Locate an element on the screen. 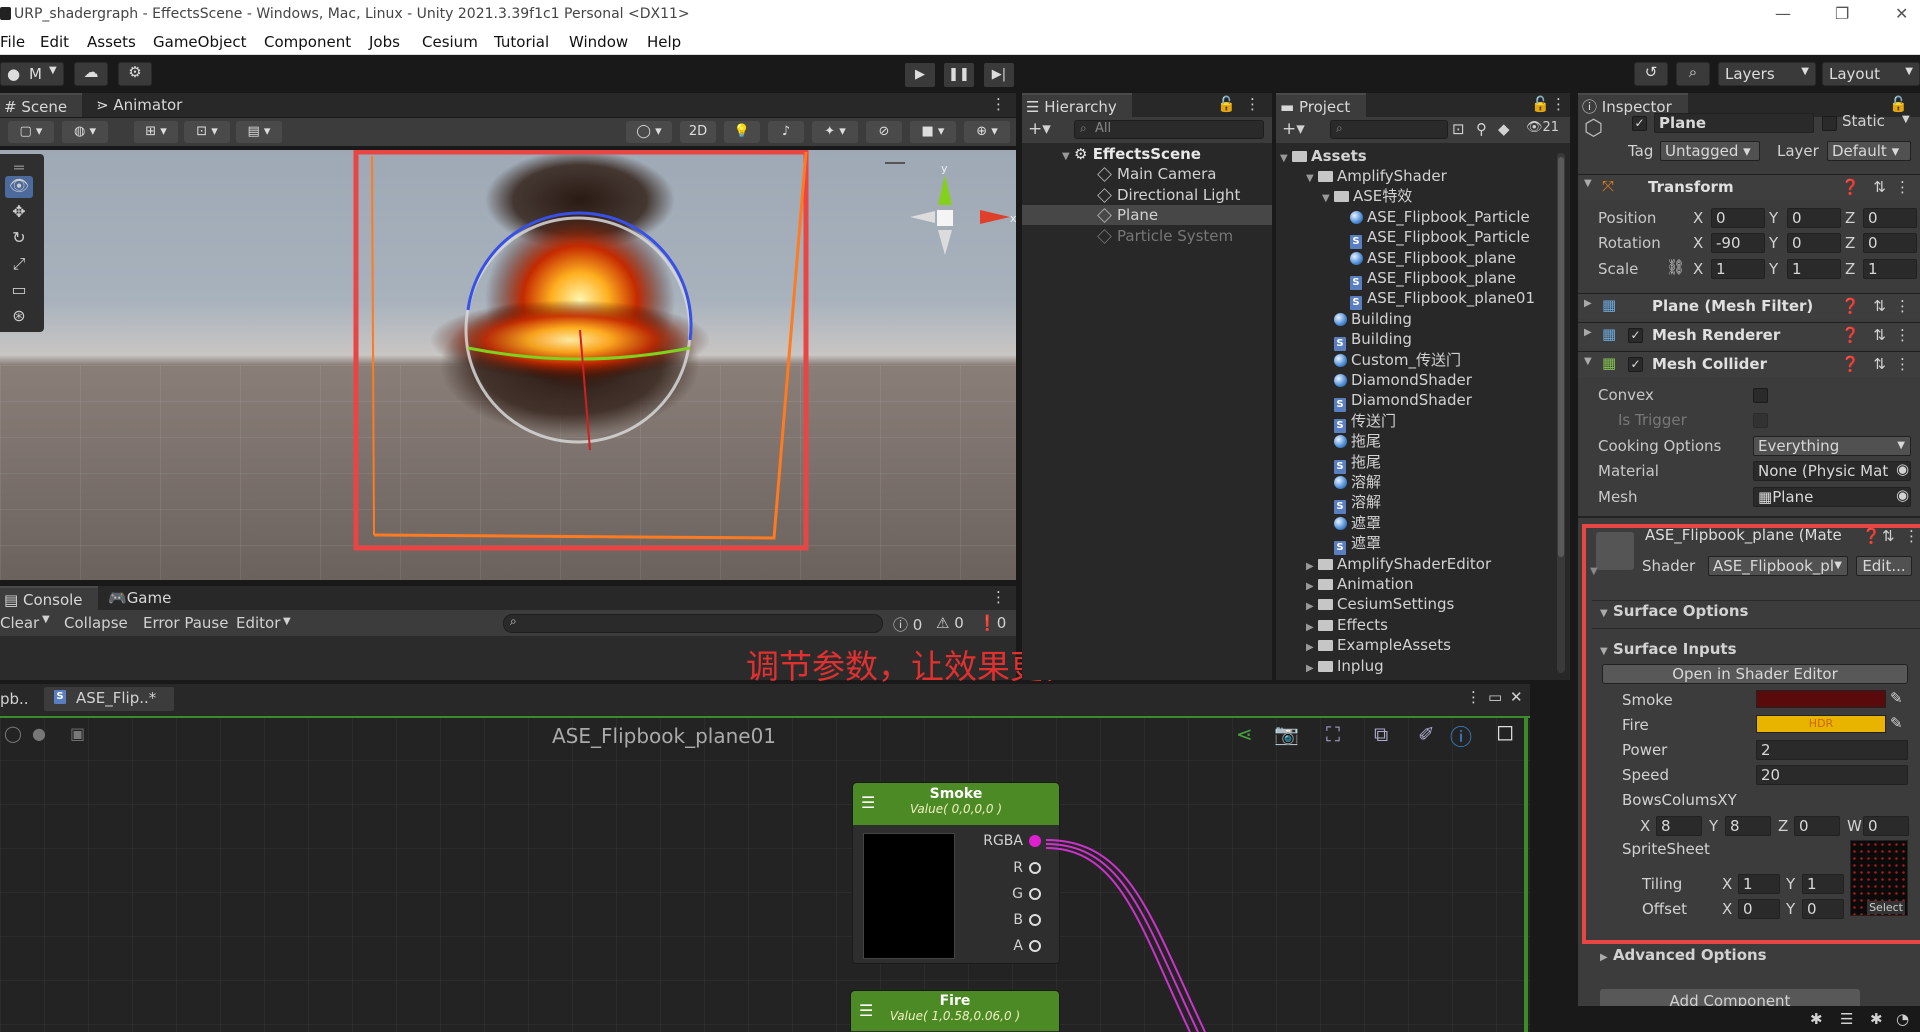  axis-center-cube is located at coordinates (945, 218).